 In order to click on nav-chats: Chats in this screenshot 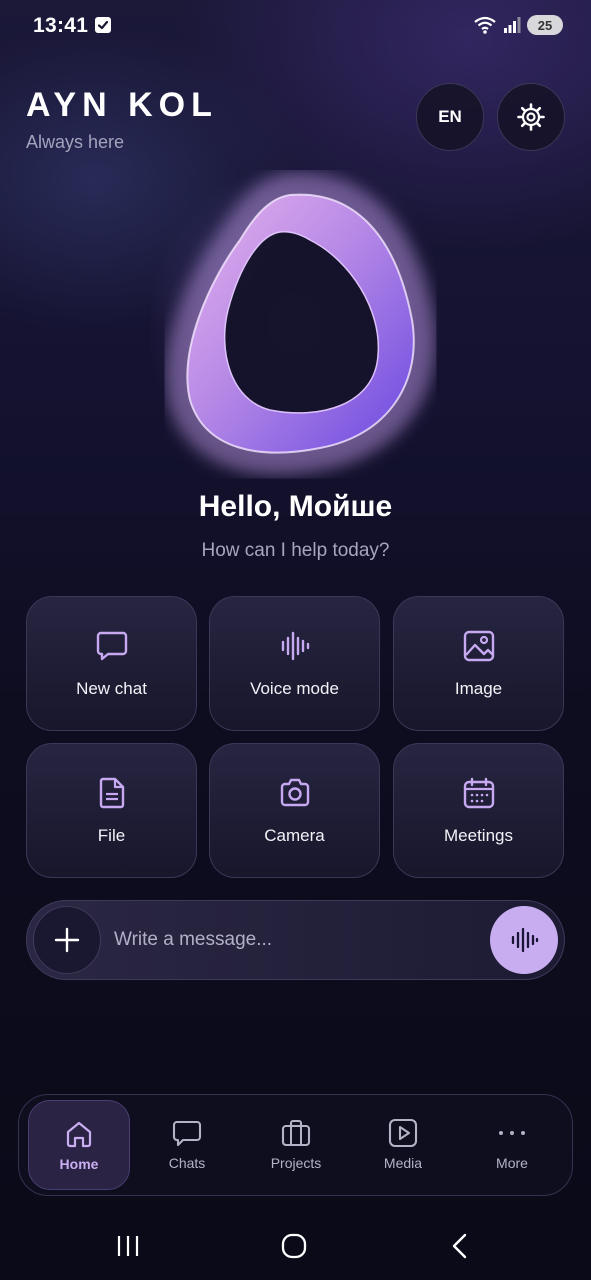, I will do `click(187, 1145)`.